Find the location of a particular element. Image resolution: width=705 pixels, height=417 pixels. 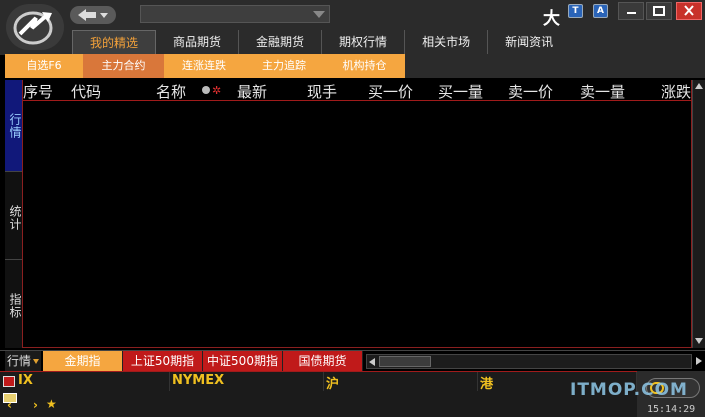

sidetab-statistics: 统计 is located at coordinates (13, 216).